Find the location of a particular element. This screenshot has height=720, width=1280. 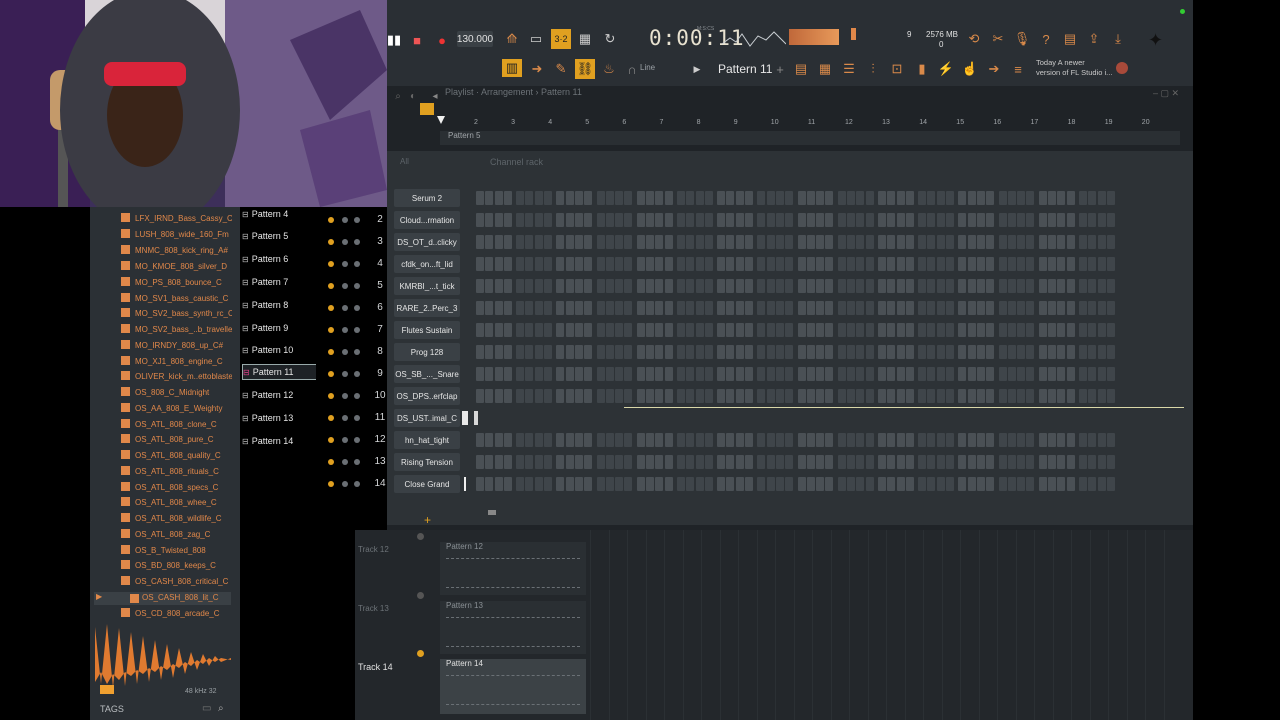

browser-item: OS_CASH_808_lit_C is located at coordinates (186, 597).